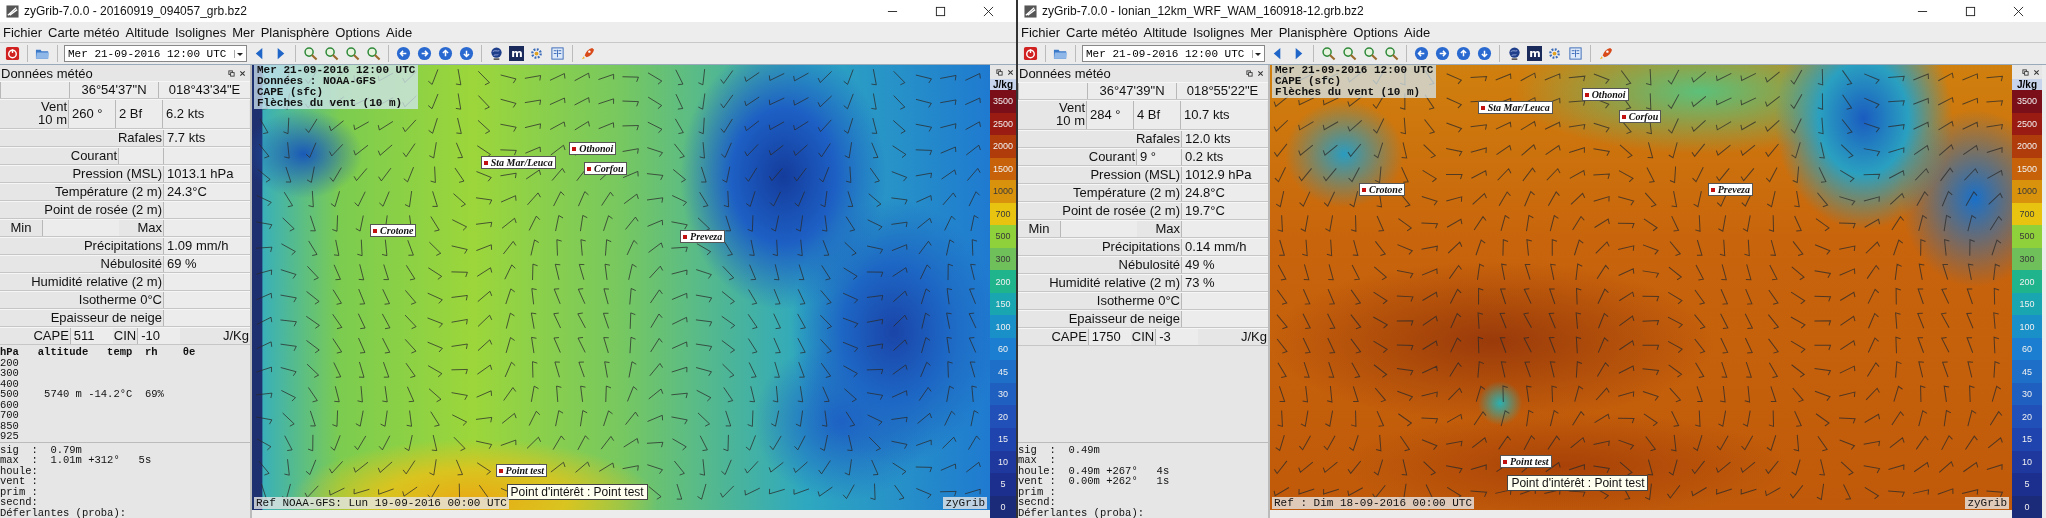 The height and width of the screenshot is (518, 2046). What do you see at coordinates (2027, 394) in the screenshot?
I see `legend-swatch: 30` at bounding box center [2027, 394].